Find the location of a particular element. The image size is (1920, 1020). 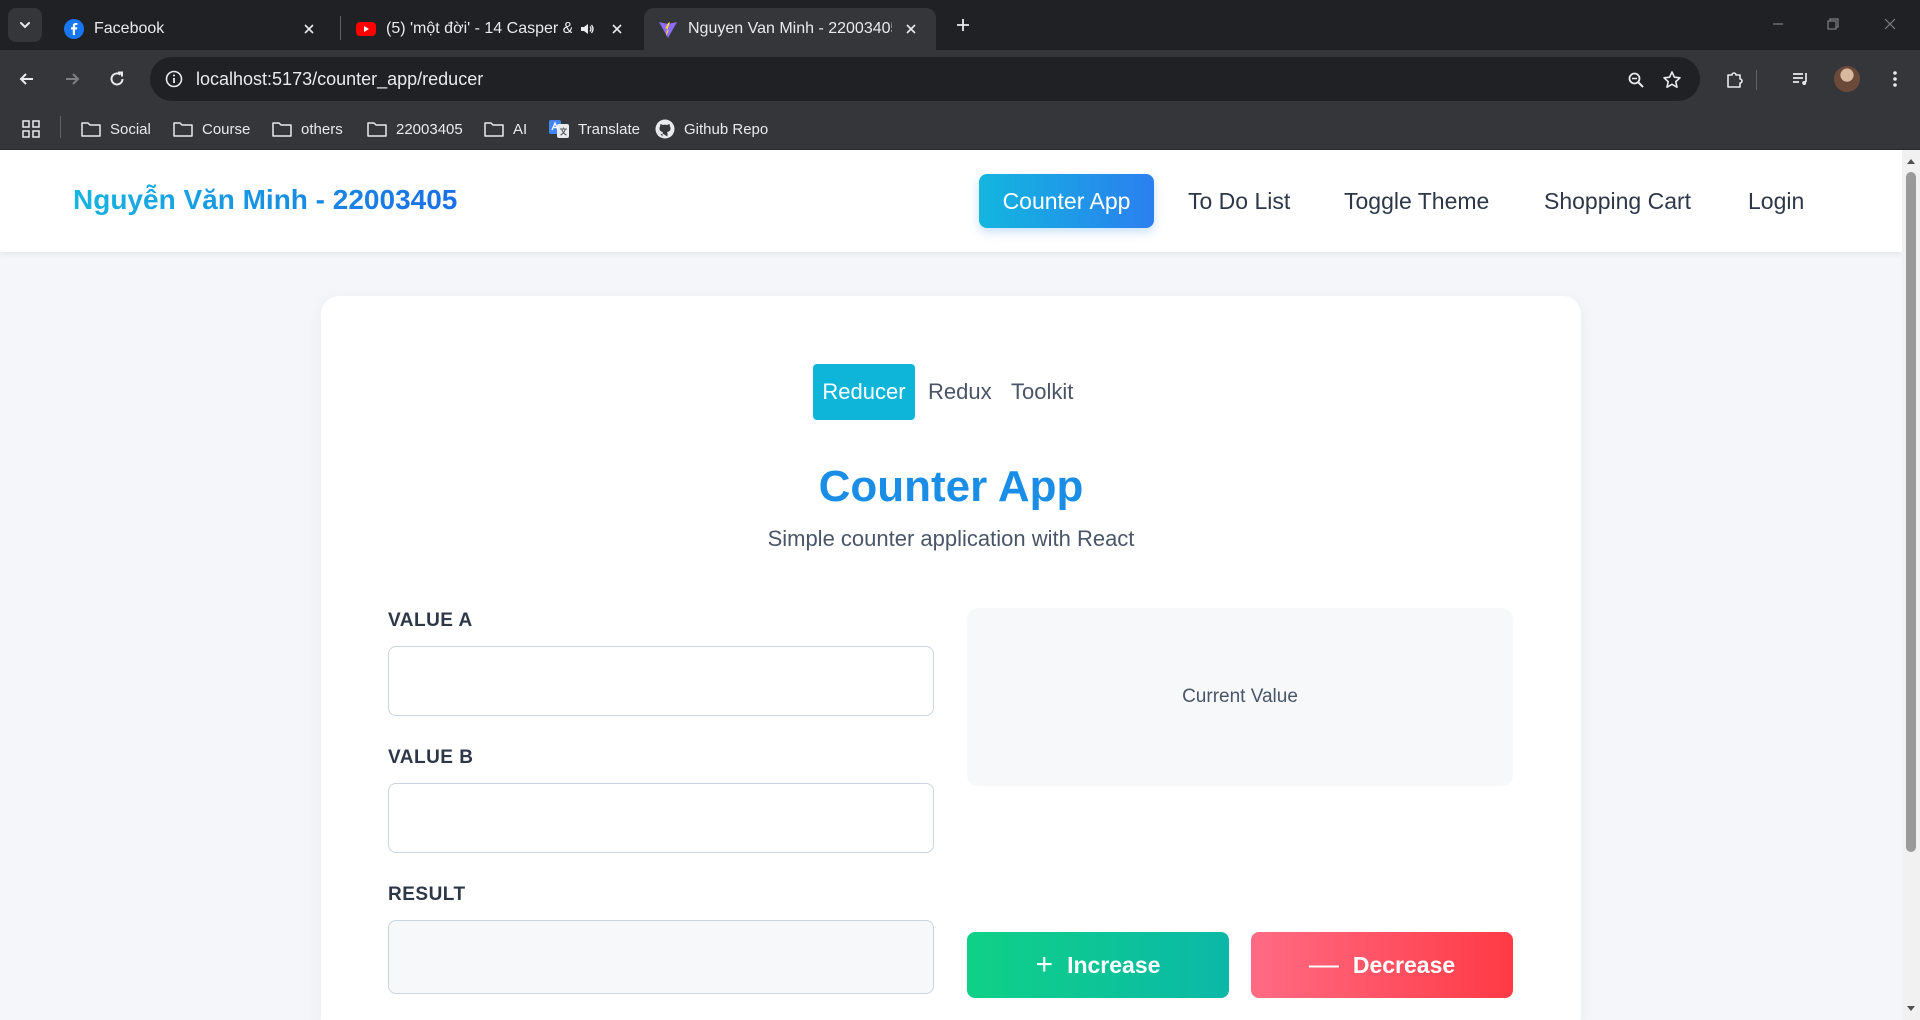

bookmark-ai: AI is located at coordinates (505, 129).